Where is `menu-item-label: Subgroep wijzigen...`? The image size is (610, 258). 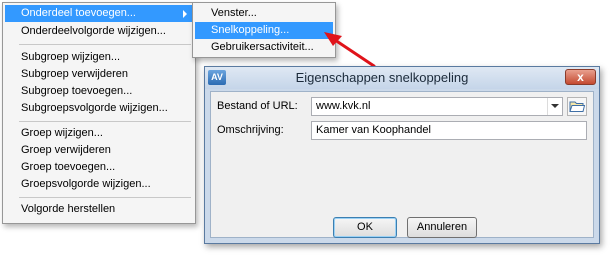
menu-item-label: Subgroep wijzigen... is located at coordinates (71, 57).